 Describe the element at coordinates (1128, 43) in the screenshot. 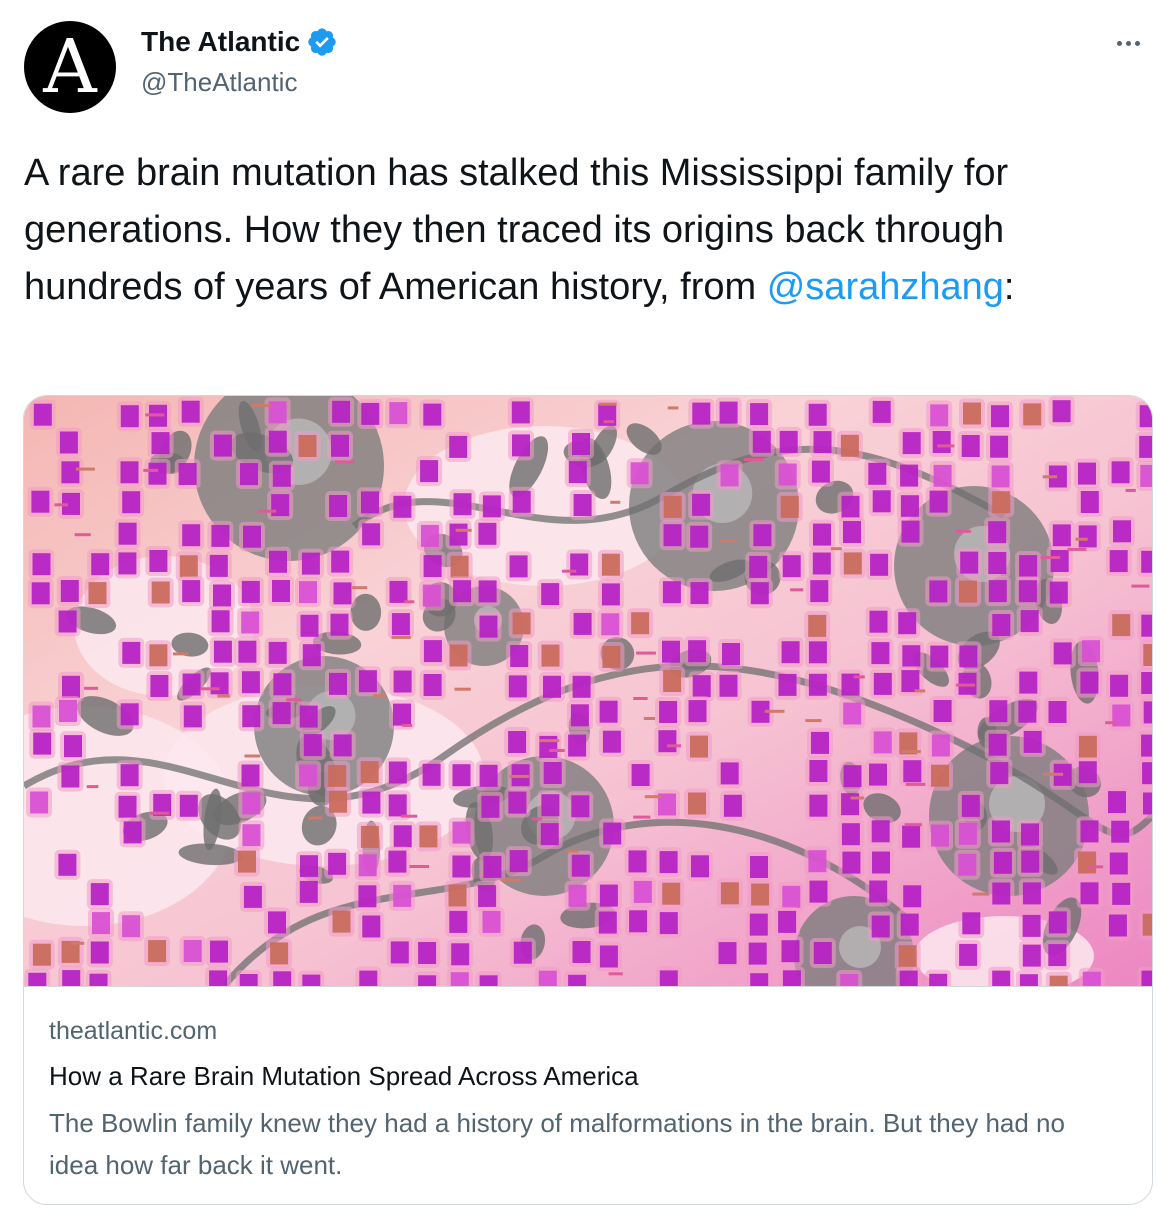

I see `more-options-icon` at that location.